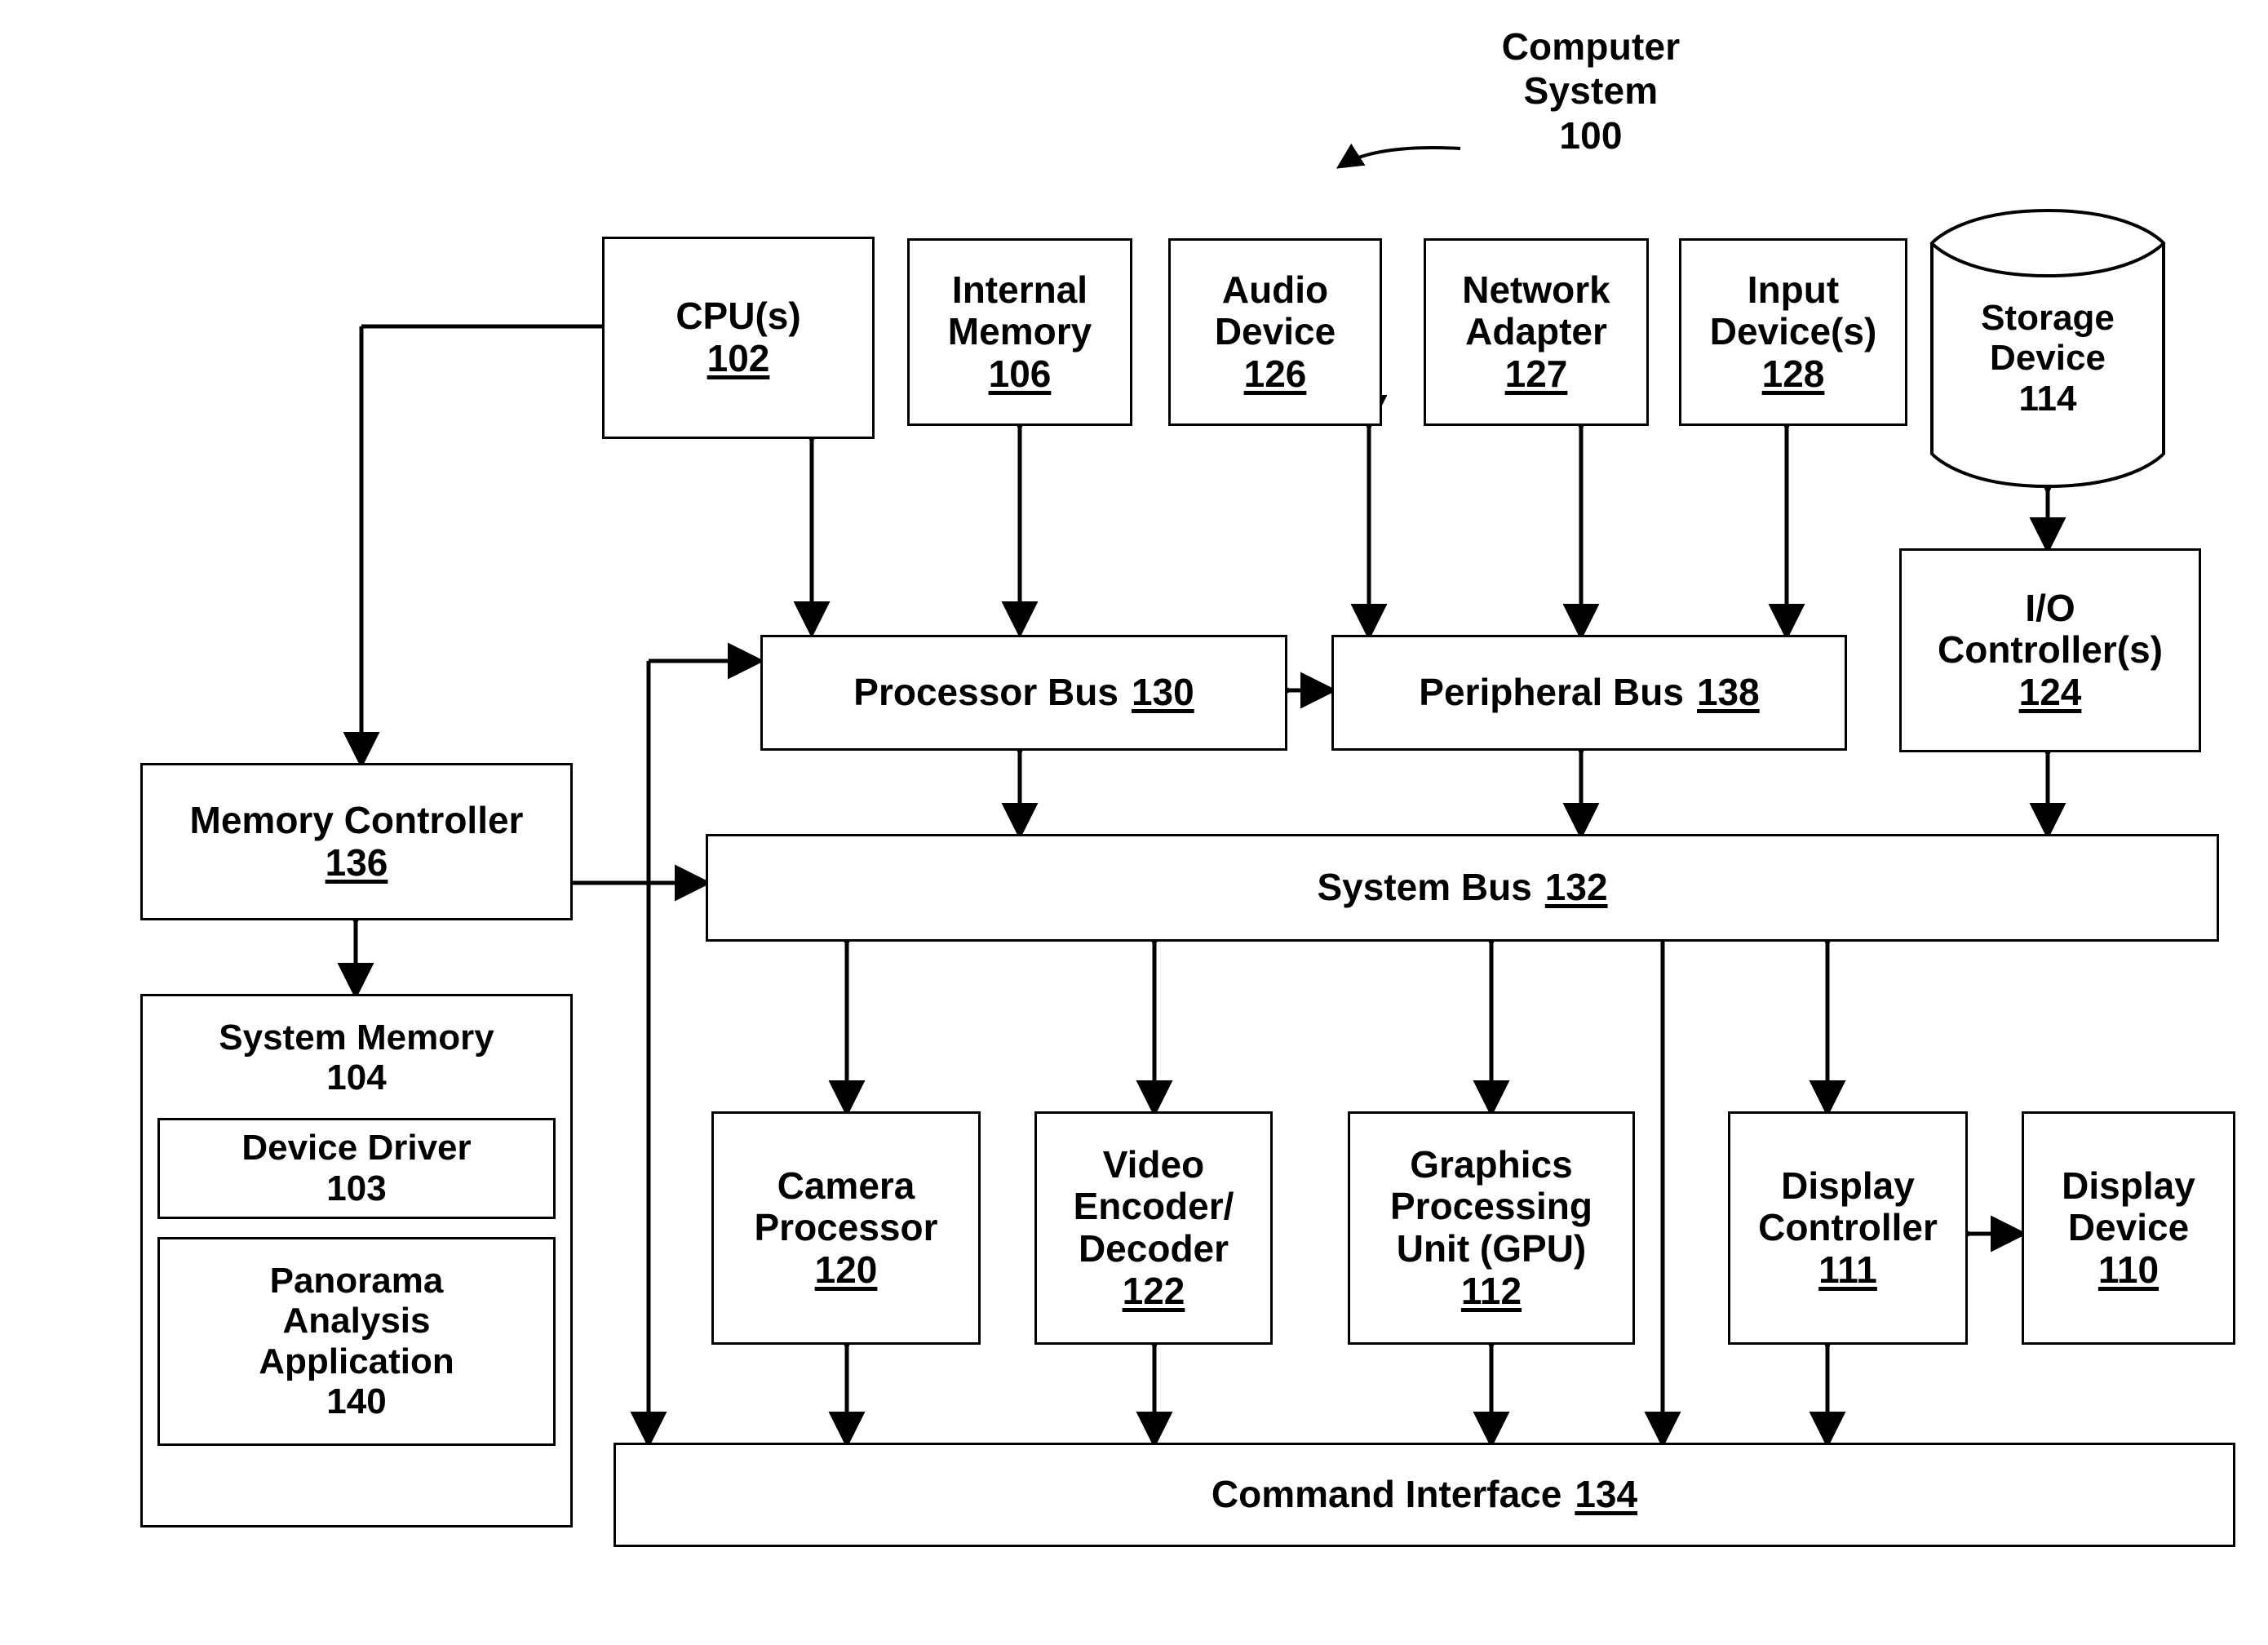  Describe the element at coordinates (2128, 1269) in the screenshot. I see `block-display-device-number: 110` at that location.